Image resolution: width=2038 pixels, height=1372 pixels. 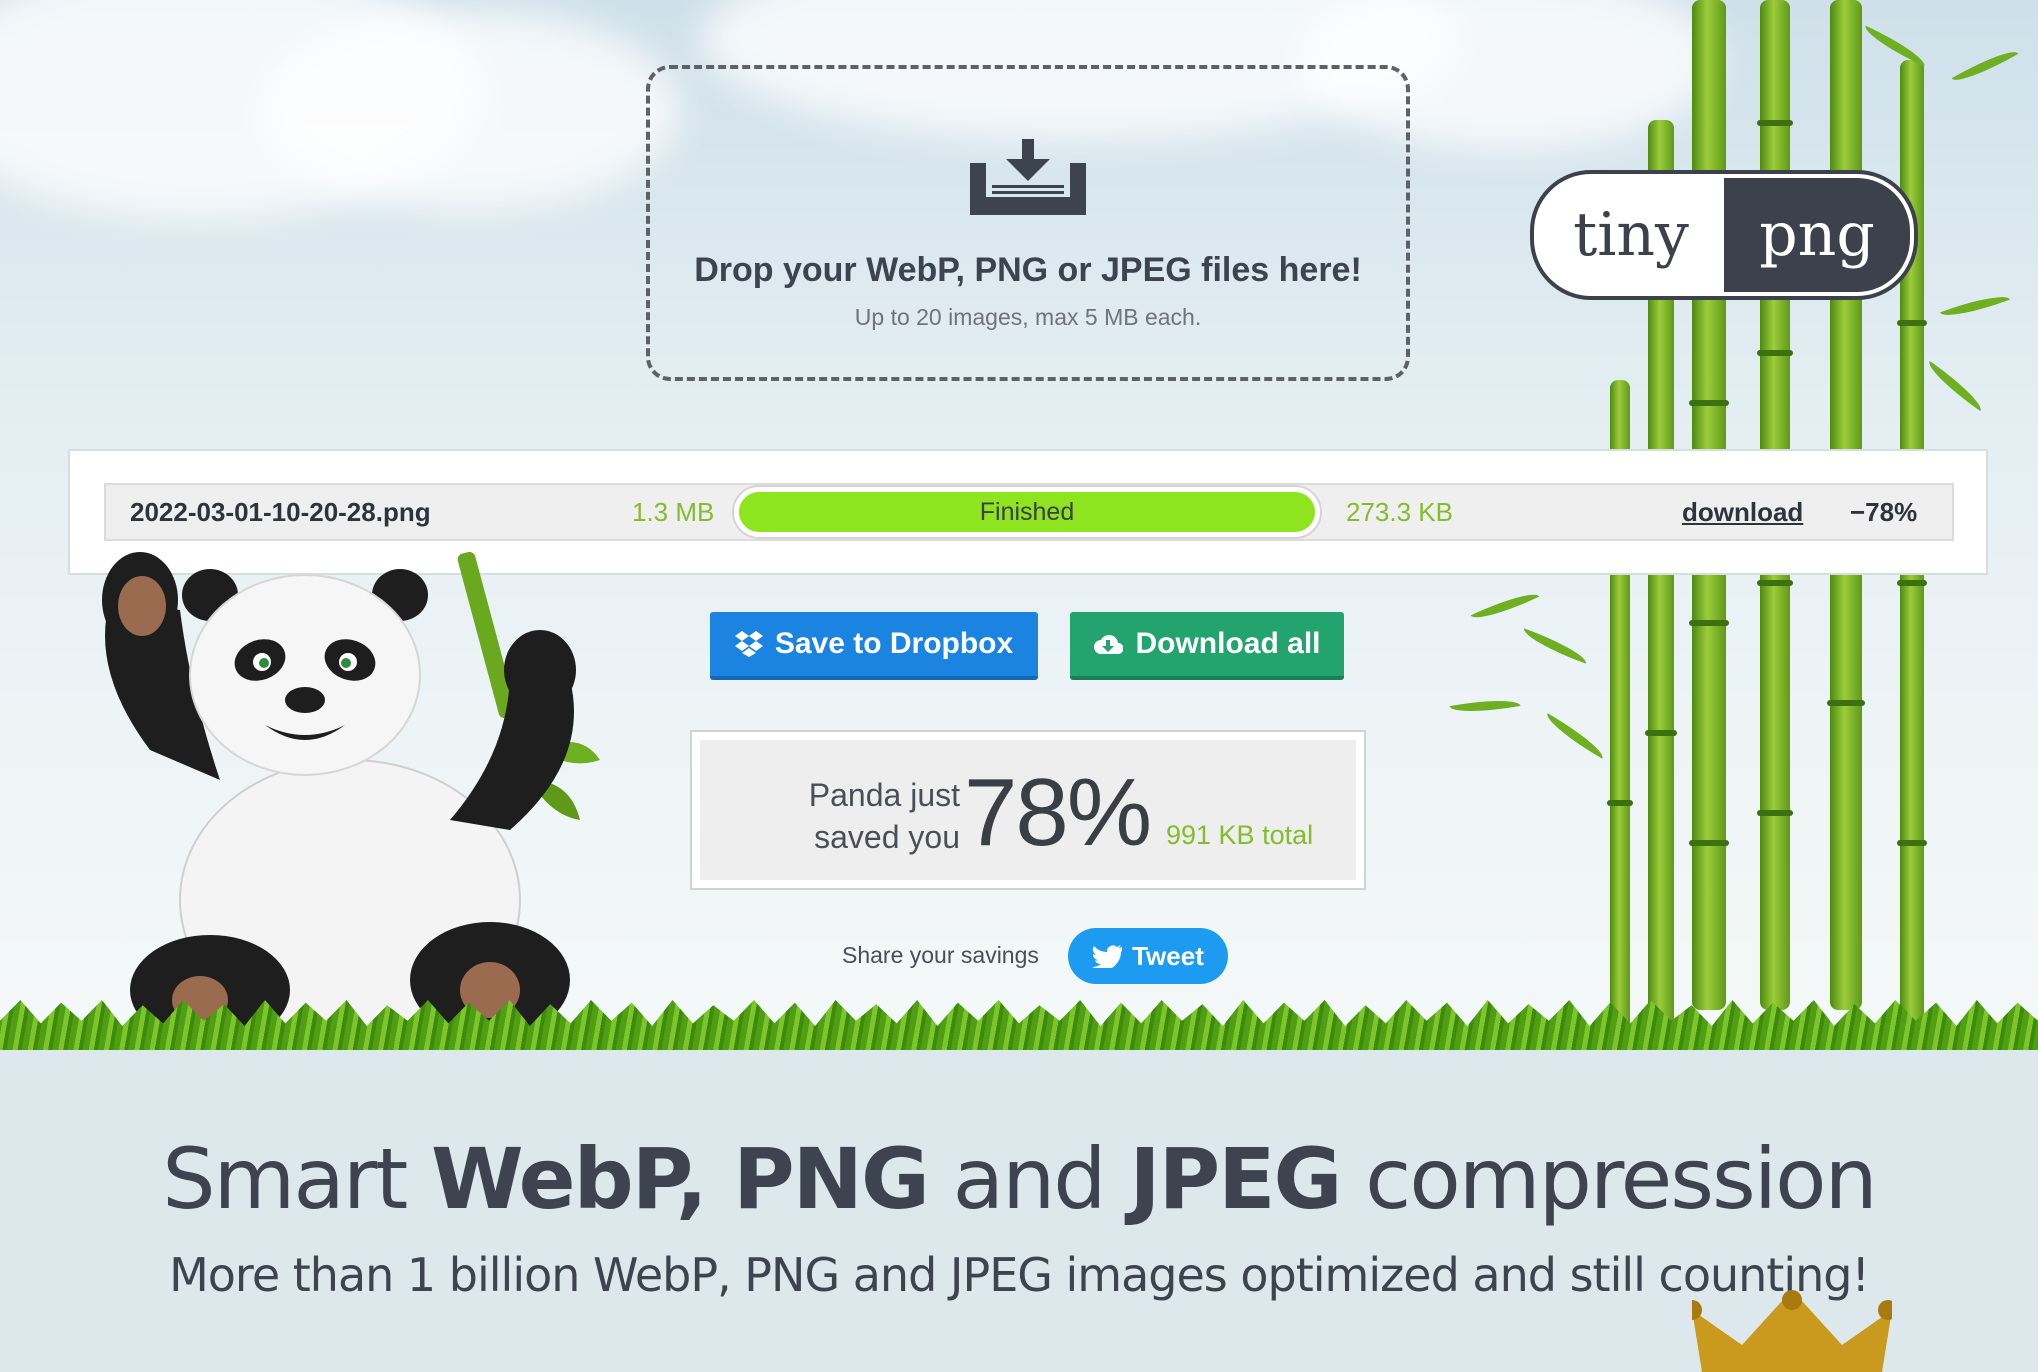 What do you see at coordinates (1028, 270) in the screenshot?
I see `dropzone-title: Drop your WebP, PNG or JPEG files here!` at bounding box center [1028, 270].